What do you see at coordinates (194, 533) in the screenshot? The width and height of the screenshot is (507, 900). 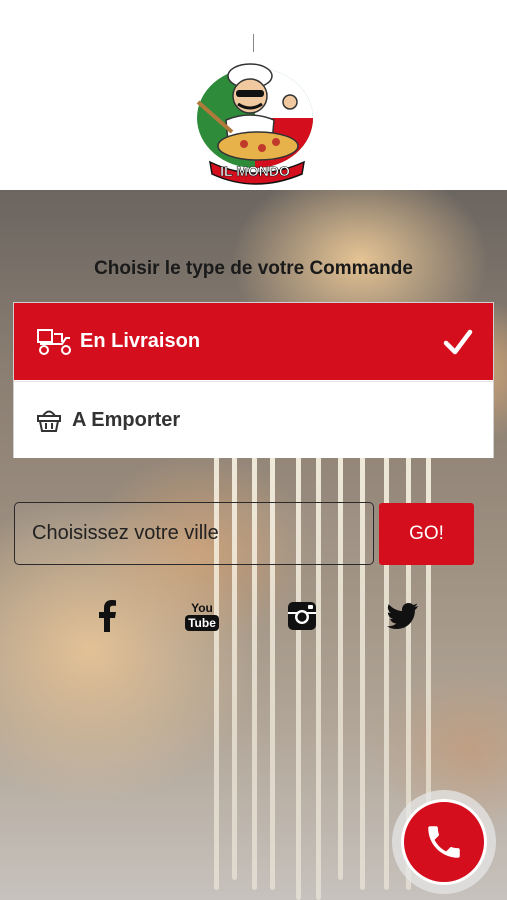 I see `city-input` at bounding box center [194, 533].